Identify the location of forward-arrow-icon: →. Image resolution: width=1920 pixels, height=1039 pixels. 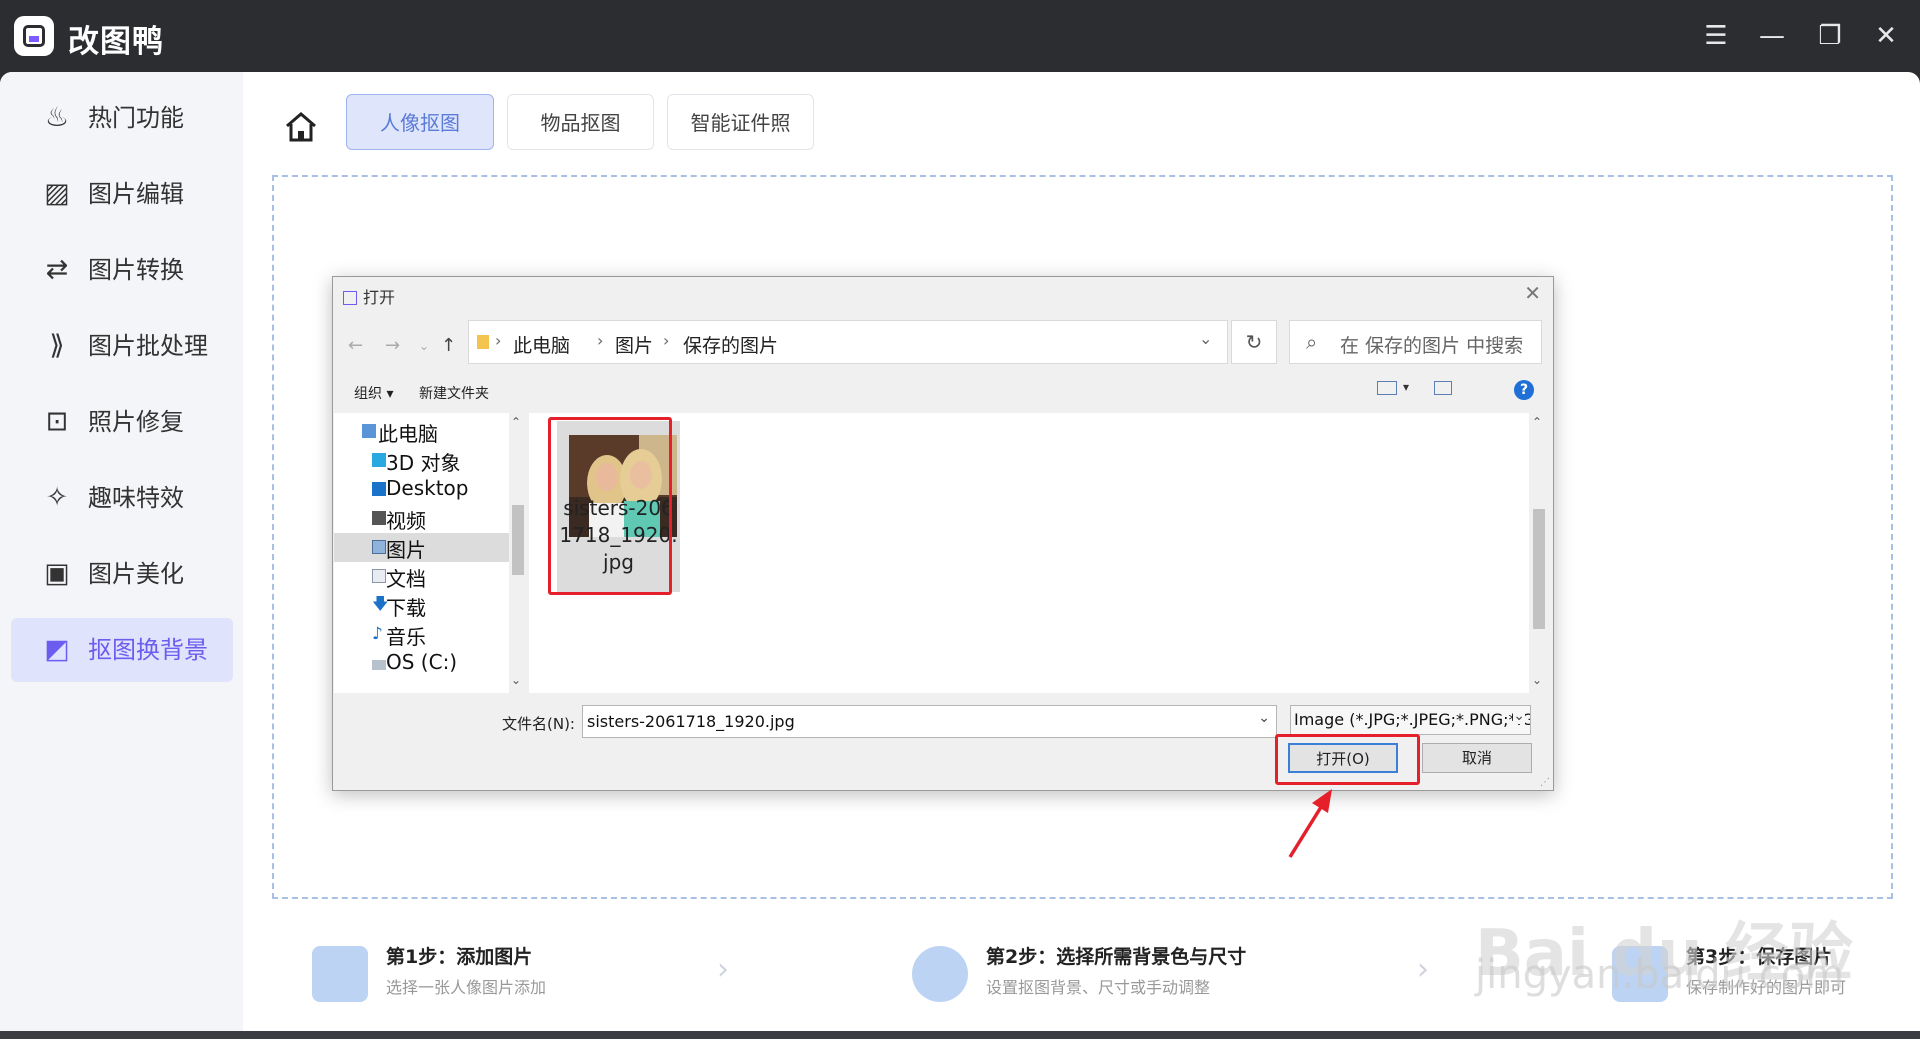
(392, 345).